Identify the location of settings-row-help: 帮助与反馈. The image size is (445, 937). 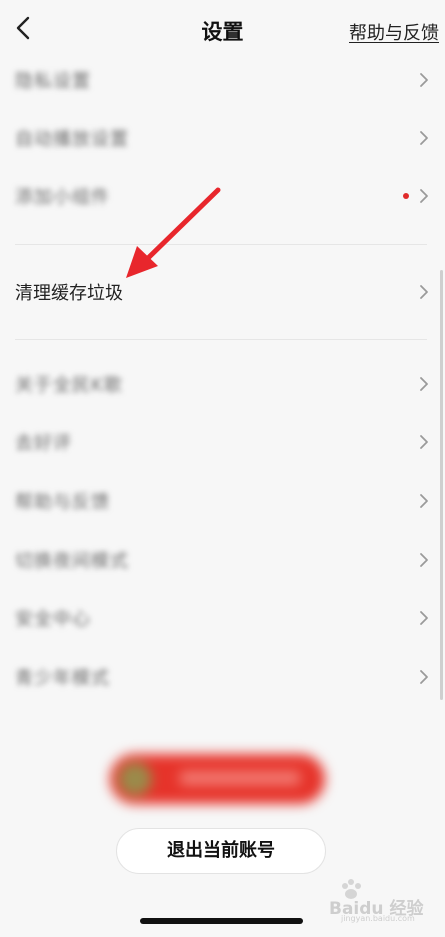
(222, 501).